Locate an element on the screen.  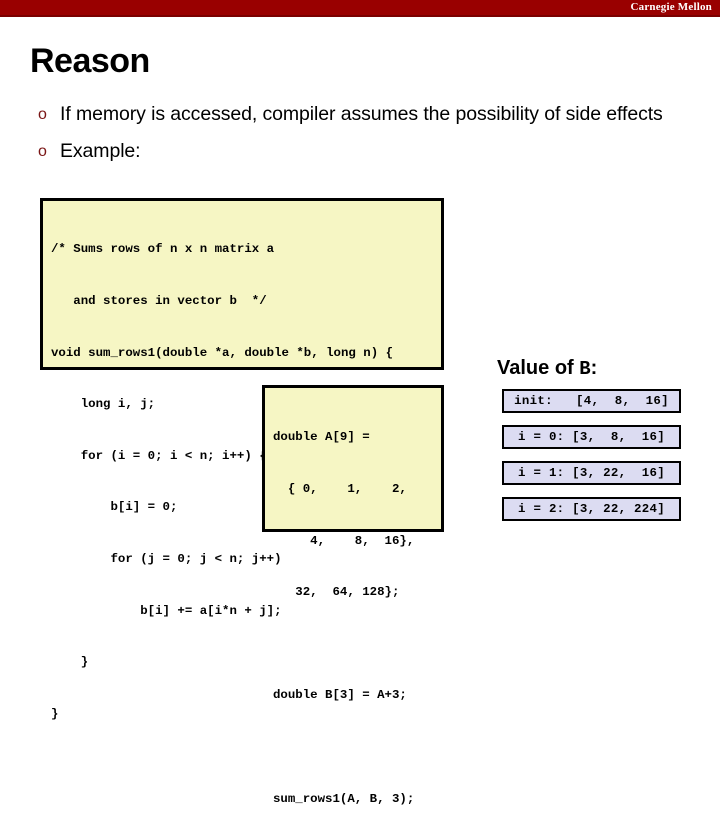
code-line: 32, 64, 128}; is located at coordinates (336, 592).